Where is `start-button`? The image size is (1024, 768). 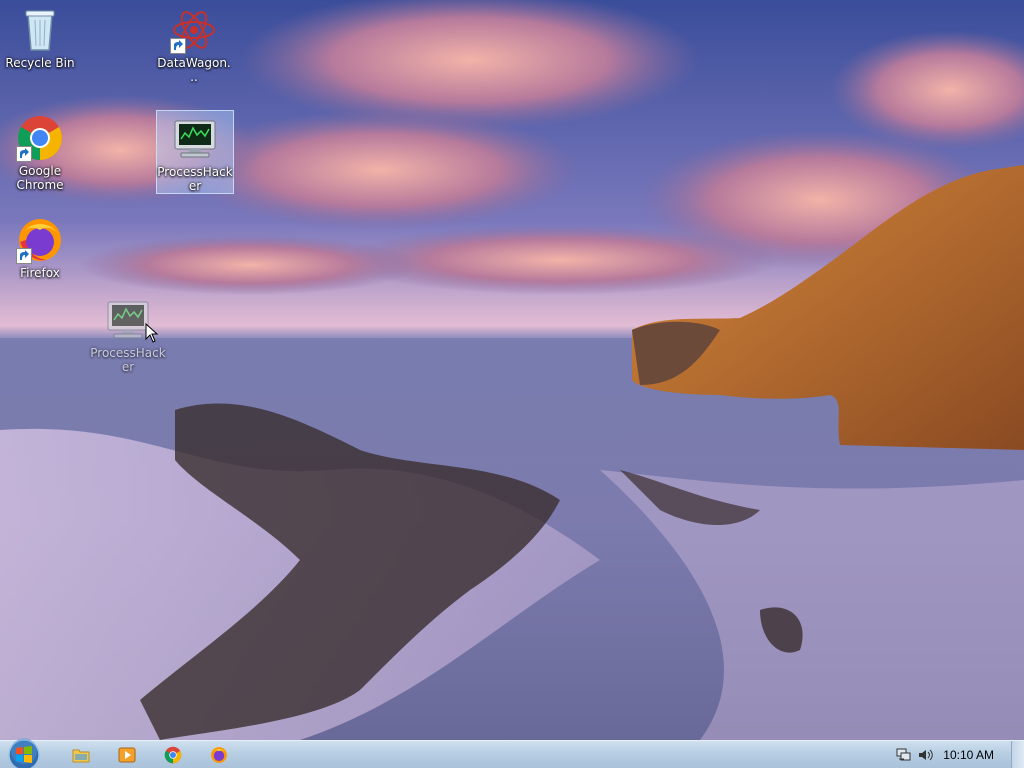
start-button is located at coordinates (24, 752).